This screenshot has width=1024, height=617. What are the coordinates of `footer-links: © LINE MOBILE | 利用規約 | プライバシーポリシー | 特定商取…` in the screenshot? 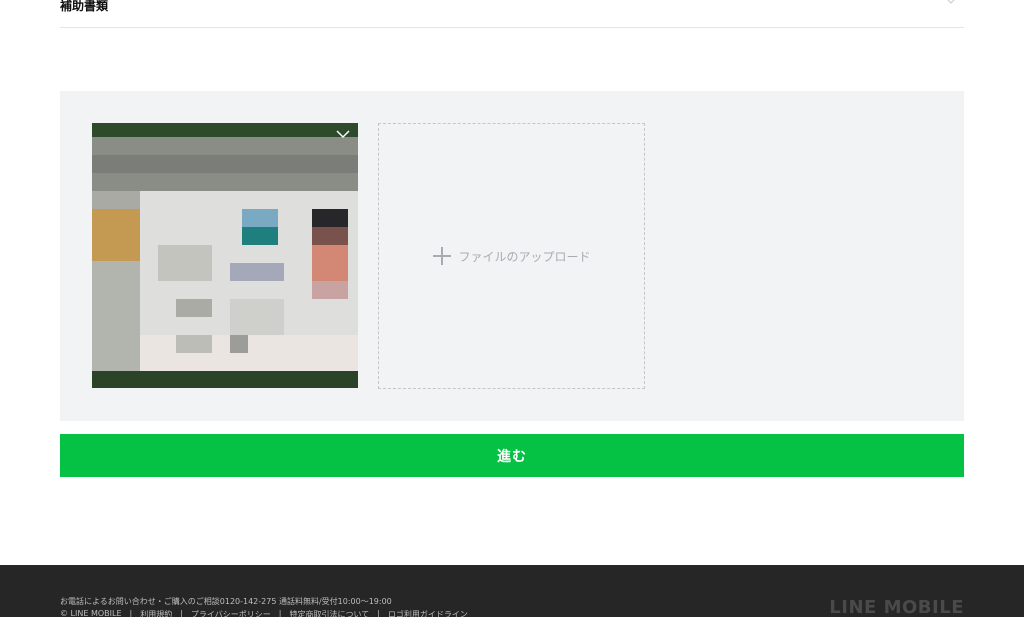 It's located at (264, 613).